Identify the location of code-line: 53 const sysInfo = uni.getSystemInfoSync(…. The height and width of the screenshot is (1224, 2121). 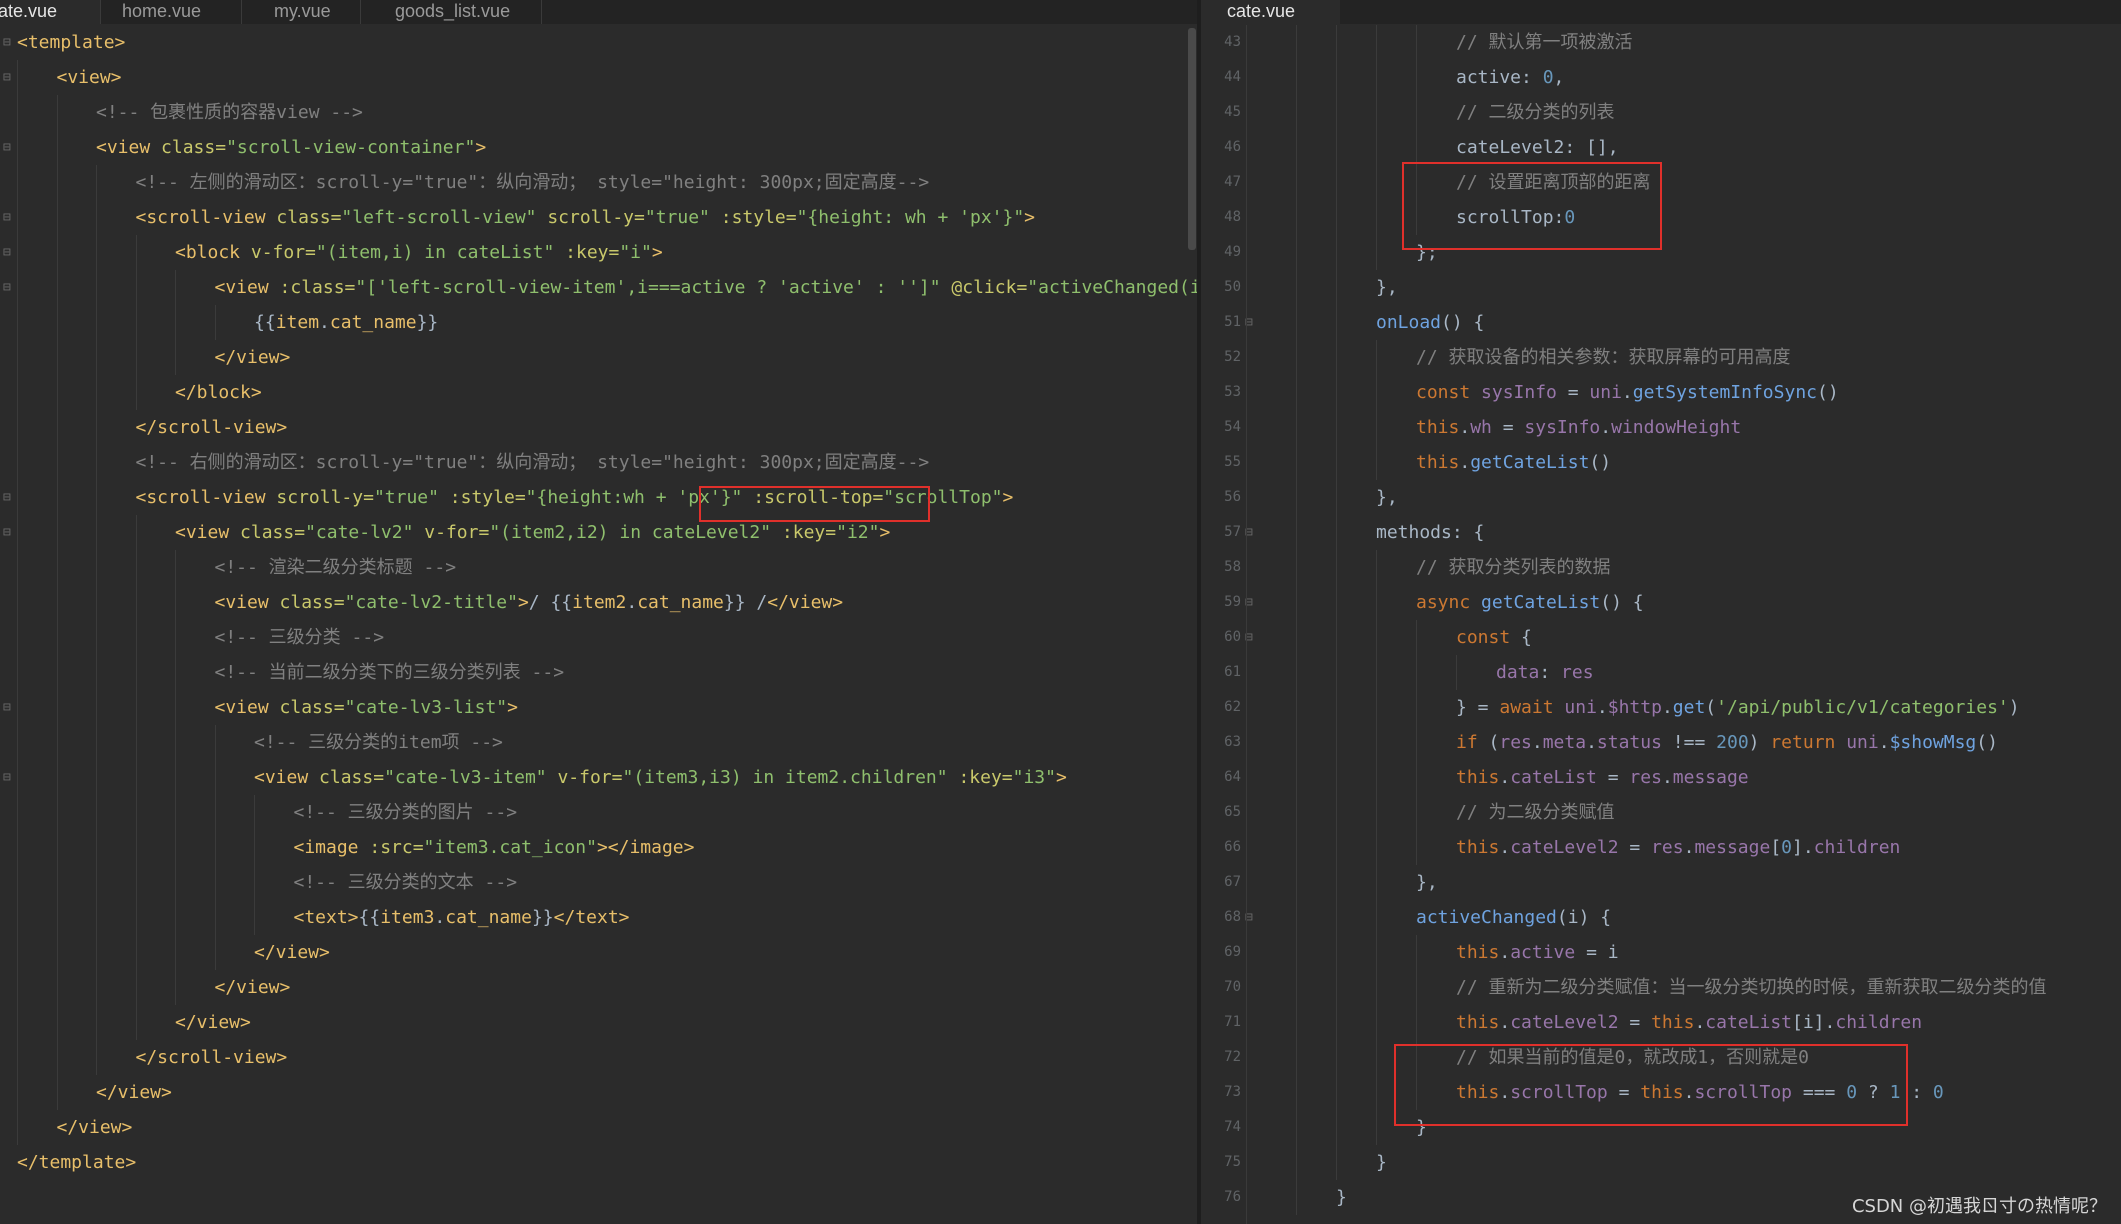
(1661, 392).